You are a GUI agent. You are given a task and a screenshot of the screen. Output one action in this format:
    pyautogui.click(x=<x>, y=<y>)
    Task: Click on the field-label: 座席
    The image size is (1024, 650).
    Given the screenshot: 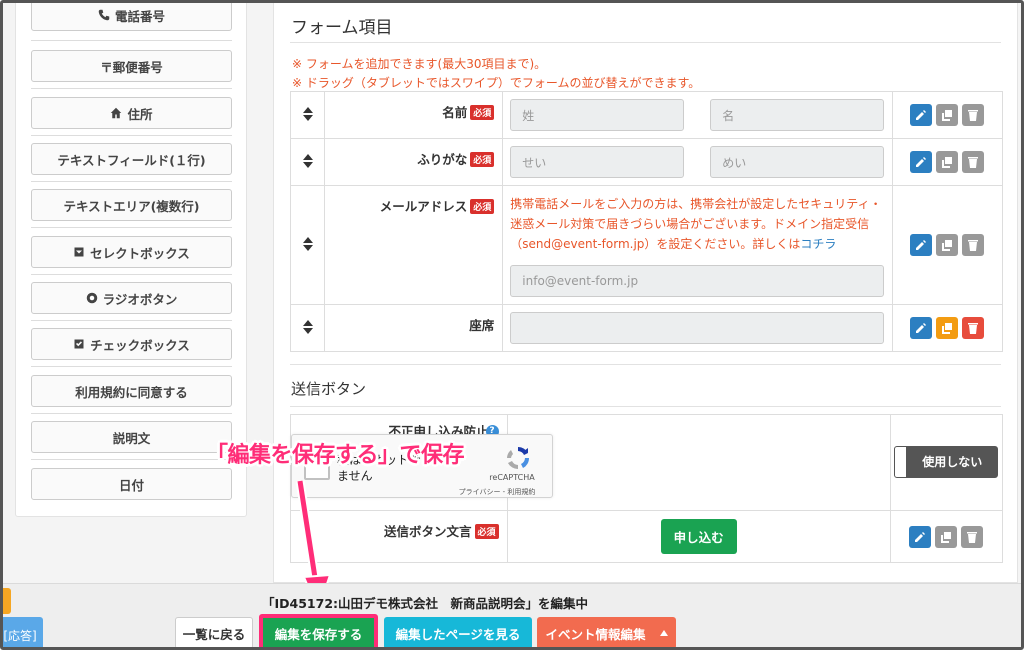 What is the action you would take?
    pyautogui.click(x=414, y=328)
    